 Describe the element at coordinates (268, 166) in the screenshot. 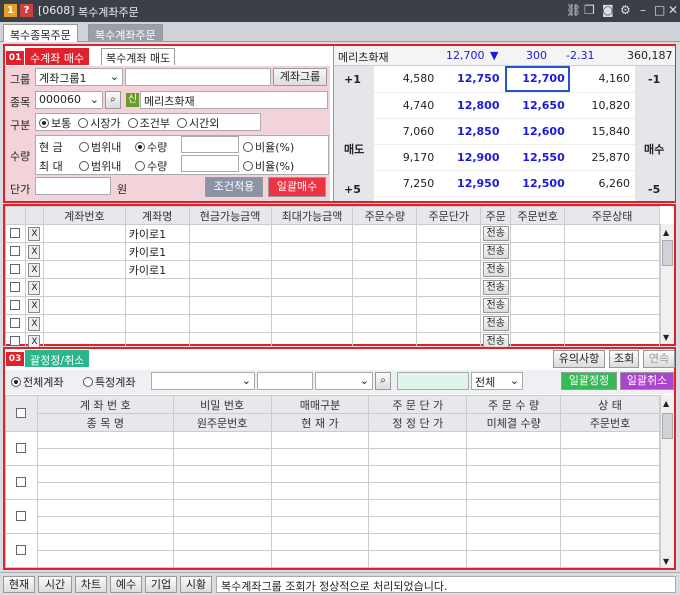

I see `max-ratio-option: 비율(%)` at that location.